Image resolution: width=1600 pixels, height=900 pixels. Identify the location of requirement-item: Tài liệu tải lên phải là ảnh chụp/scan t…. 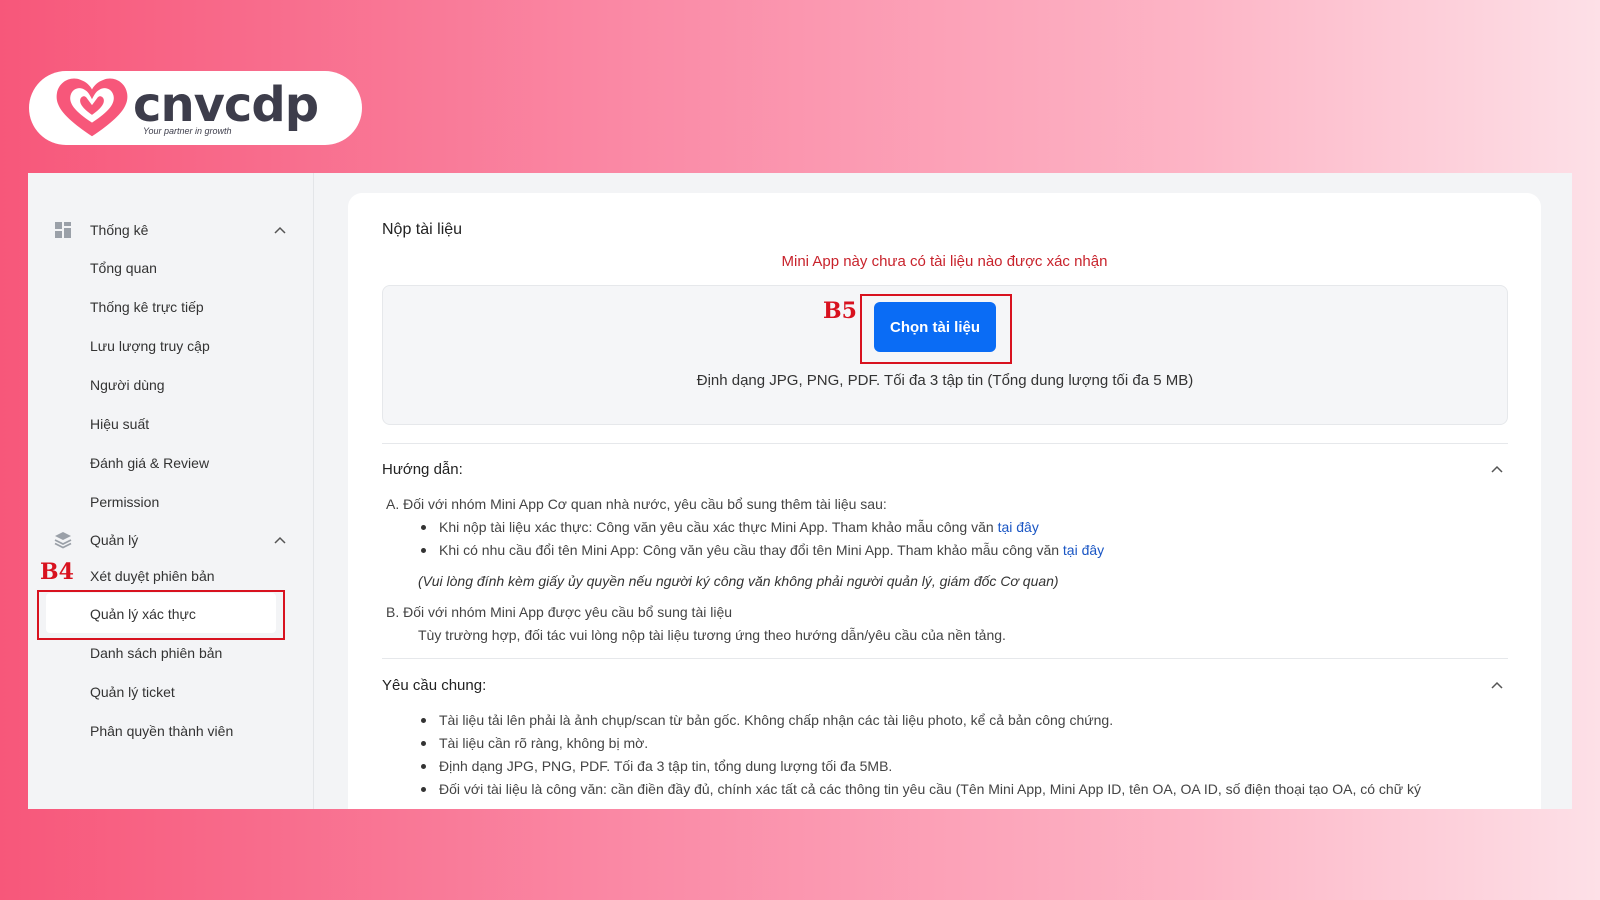
(776, 720).